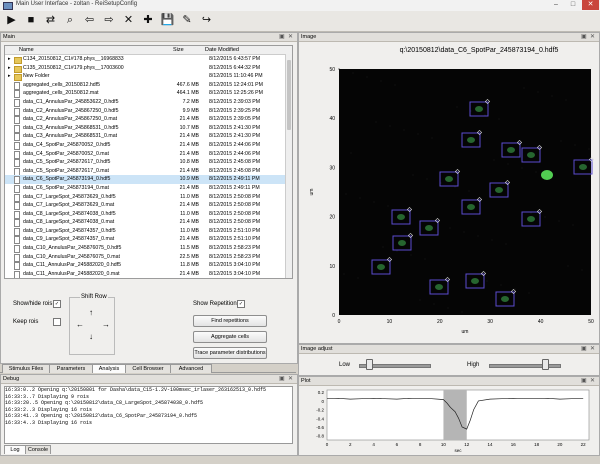 The height and width of the screenshot is (464, 600). I want to click on low-slider-handle, so click(370, 364).